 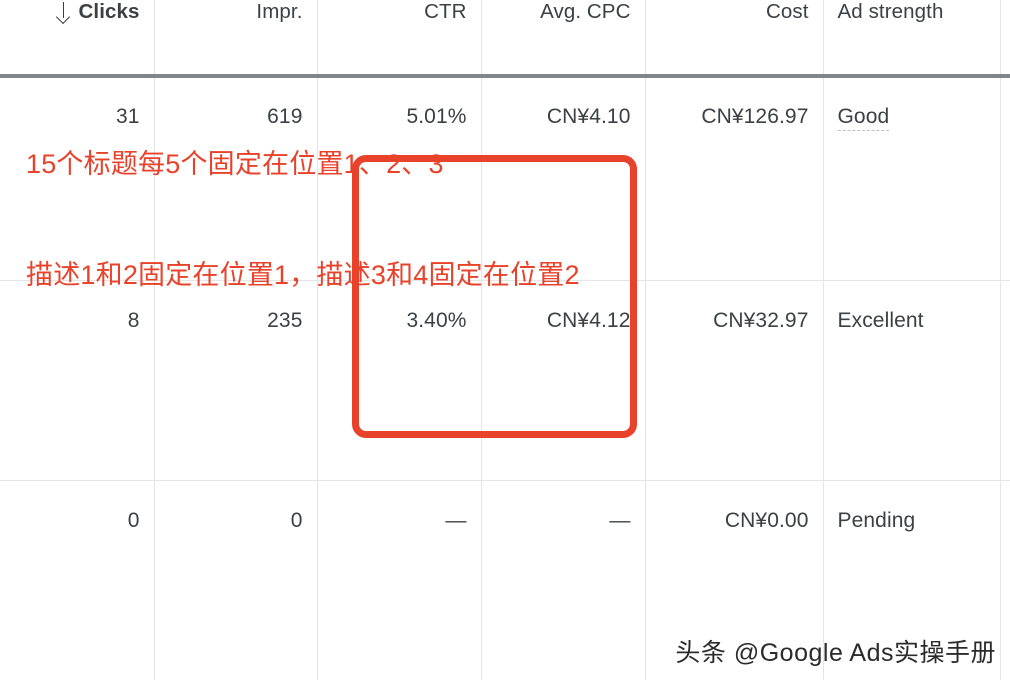 I want to click on ad-strength-value: Good, so click(x=863, y=118).